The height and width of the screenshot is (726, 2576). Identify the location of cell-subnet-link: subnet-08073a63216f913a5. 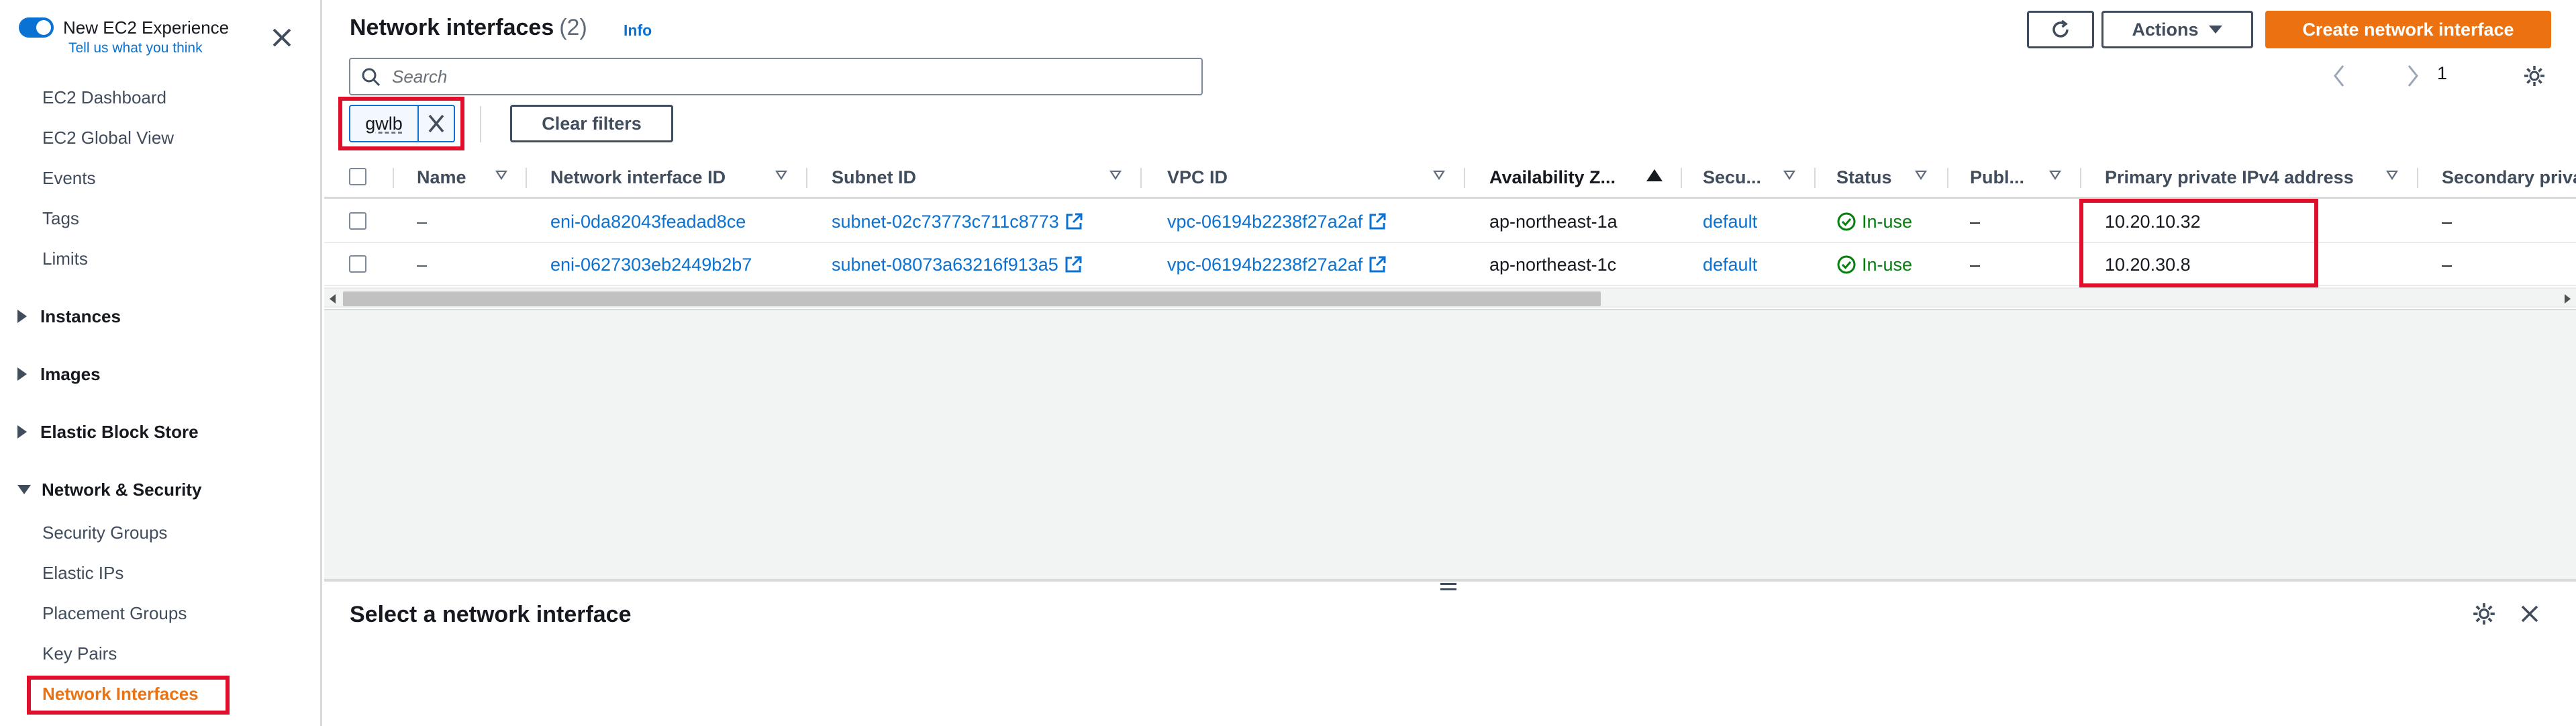
(957, 264).